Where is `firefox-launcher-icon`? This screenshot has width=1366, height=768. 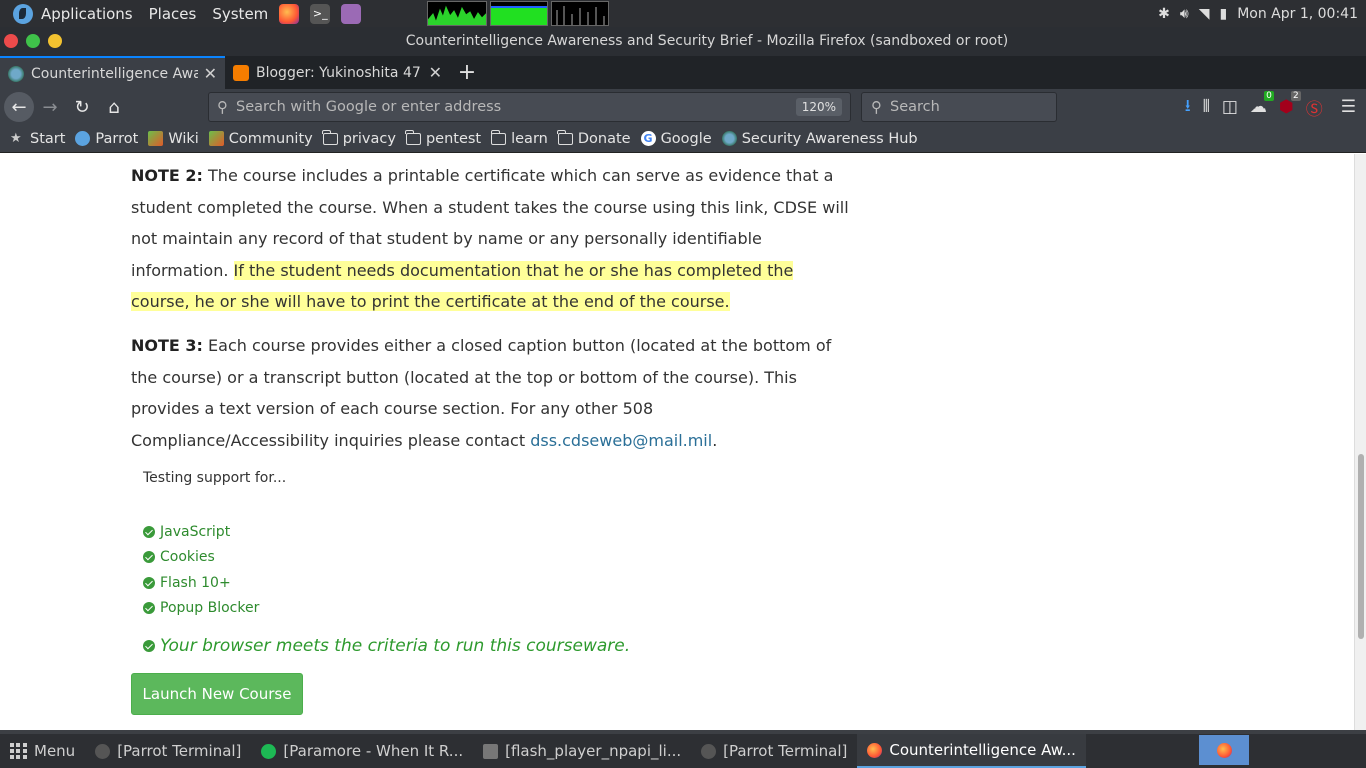 firefox-launcher-icon is located at coordinates (289, 13).